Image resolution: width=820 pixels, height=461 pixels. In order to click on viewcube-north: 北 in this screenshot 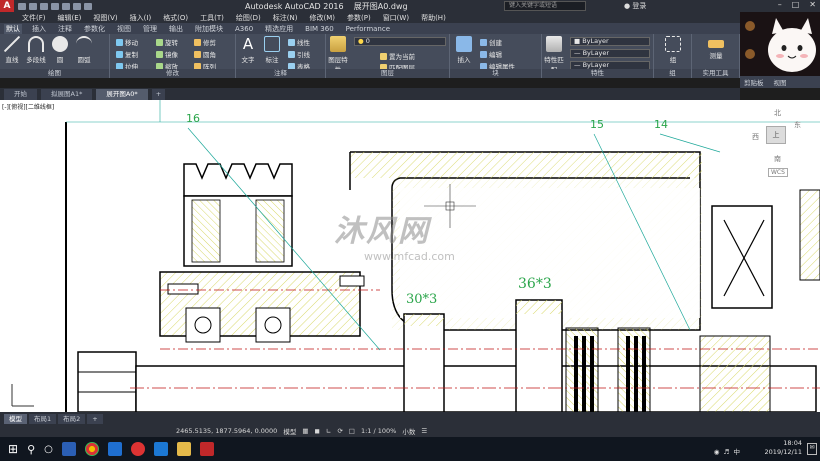, I will do `click(777, 113)`.